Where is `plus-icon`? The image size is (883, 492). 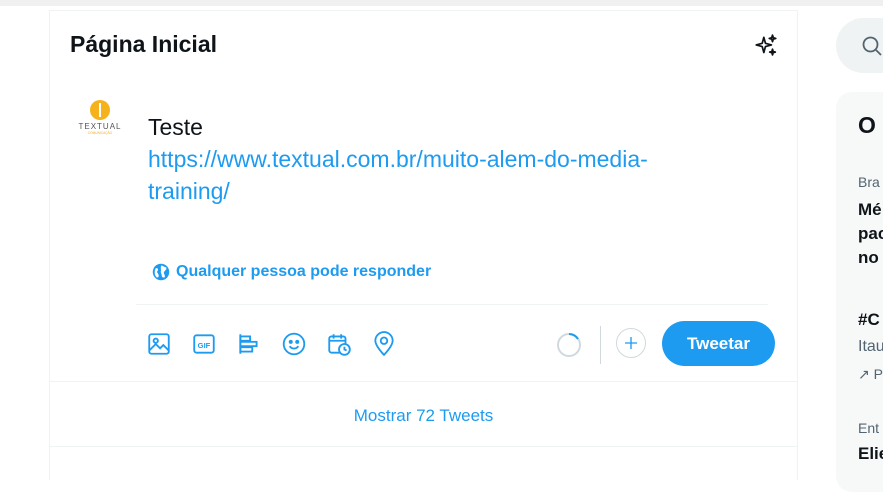 plus-icon is located at coordinates (631, 343).